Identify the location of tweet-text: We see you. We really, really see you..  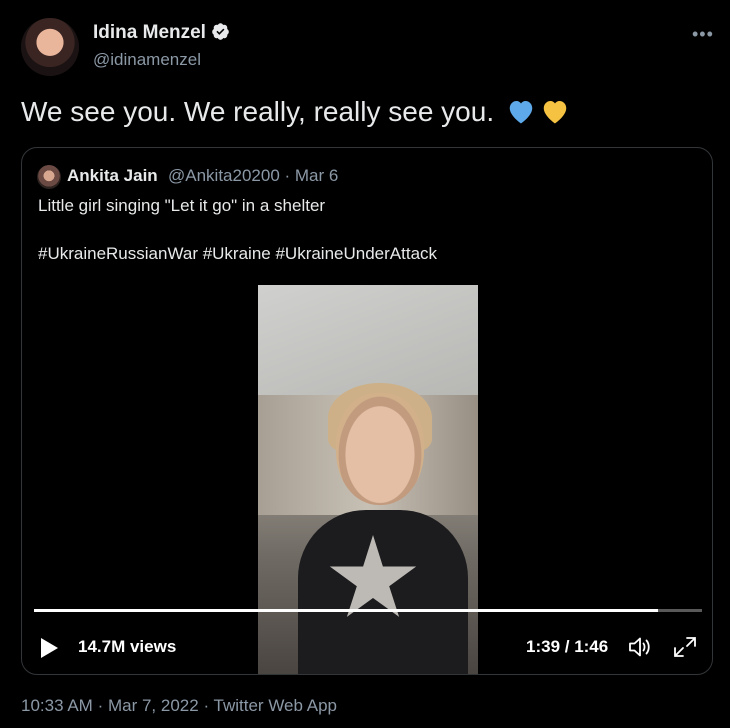
(295, 114).